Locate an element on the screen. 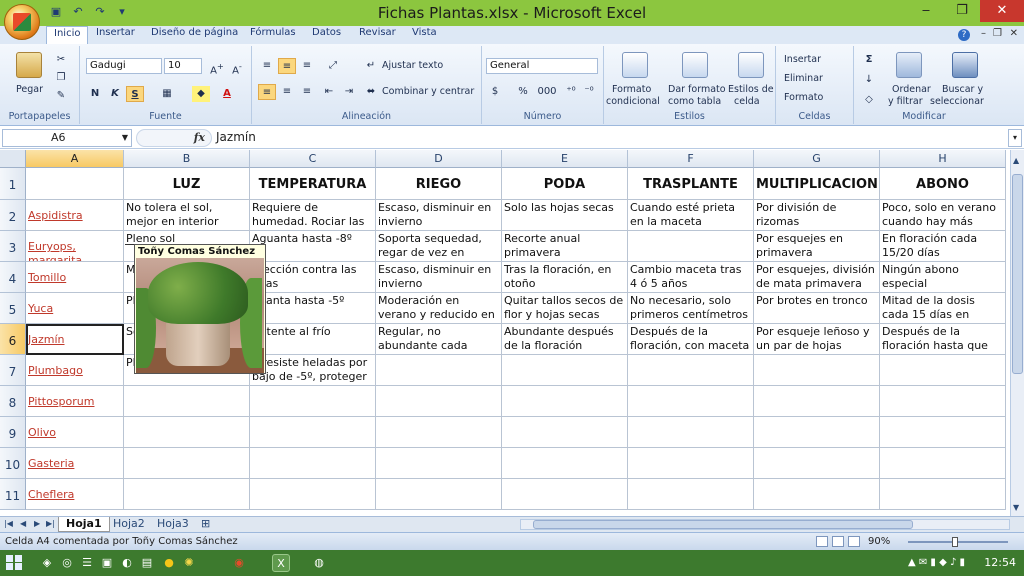 The height and width of the screenshot is (576, 1024). table-format-label-2: como tabla is located at coordinates (694, 101).